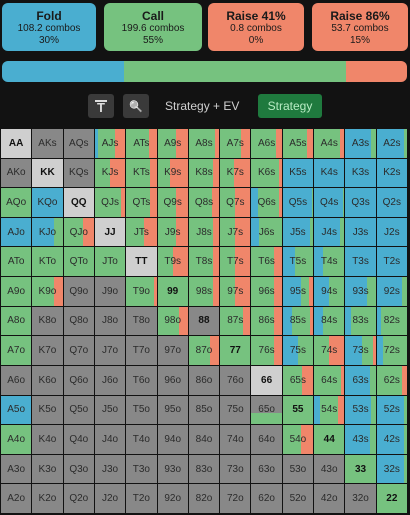 This screenshot has width=410, height=515. What do you see at coordinates (391, 232) in the screenshot?
I see `hand-cell: J2s` at bounding box center [391, 232].